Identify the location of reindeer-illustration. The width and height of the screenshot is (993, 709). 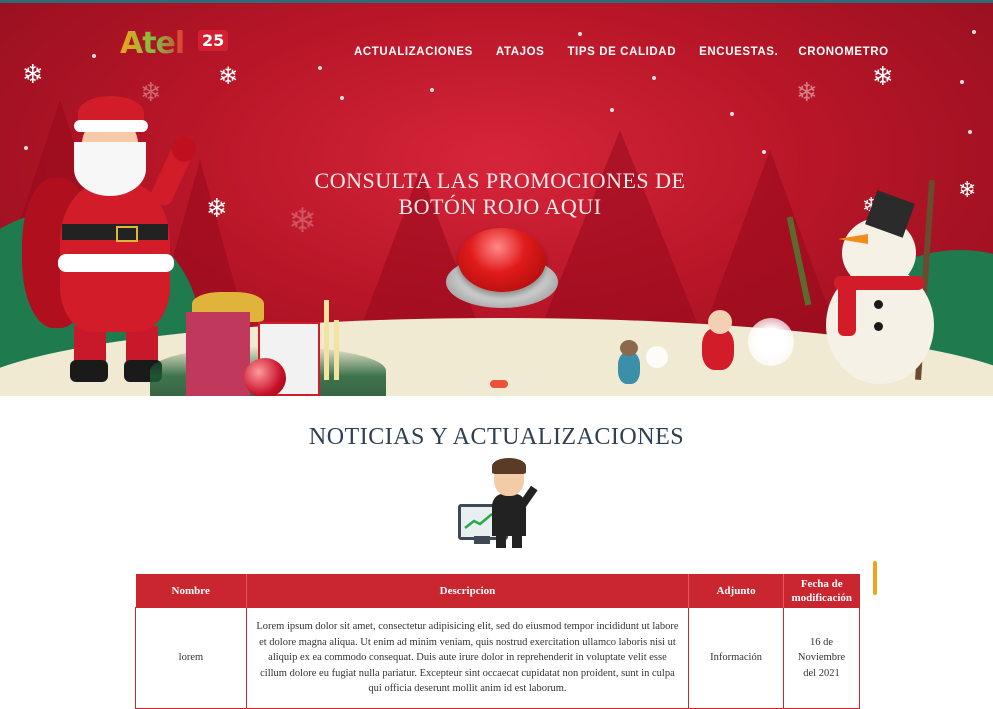
(630, 365).